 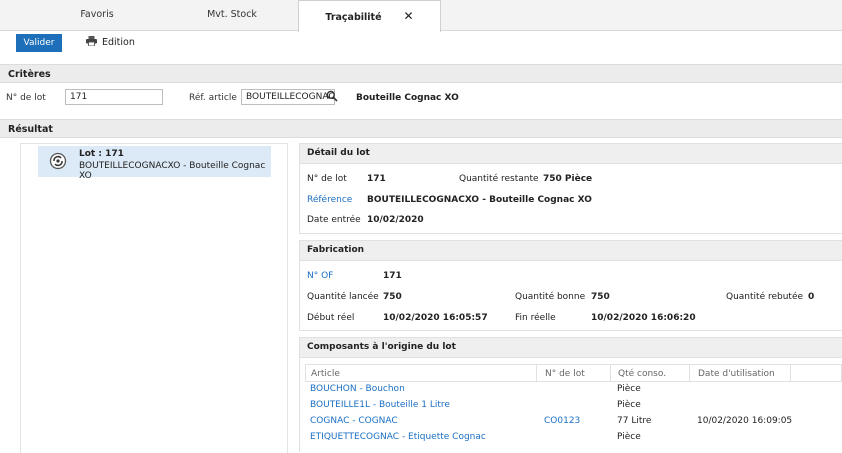 What do you see at coordinates (499, 179) in the screenshot?
I see `qte-restante-label: Quantité restante` at bounding box center [499, 179].